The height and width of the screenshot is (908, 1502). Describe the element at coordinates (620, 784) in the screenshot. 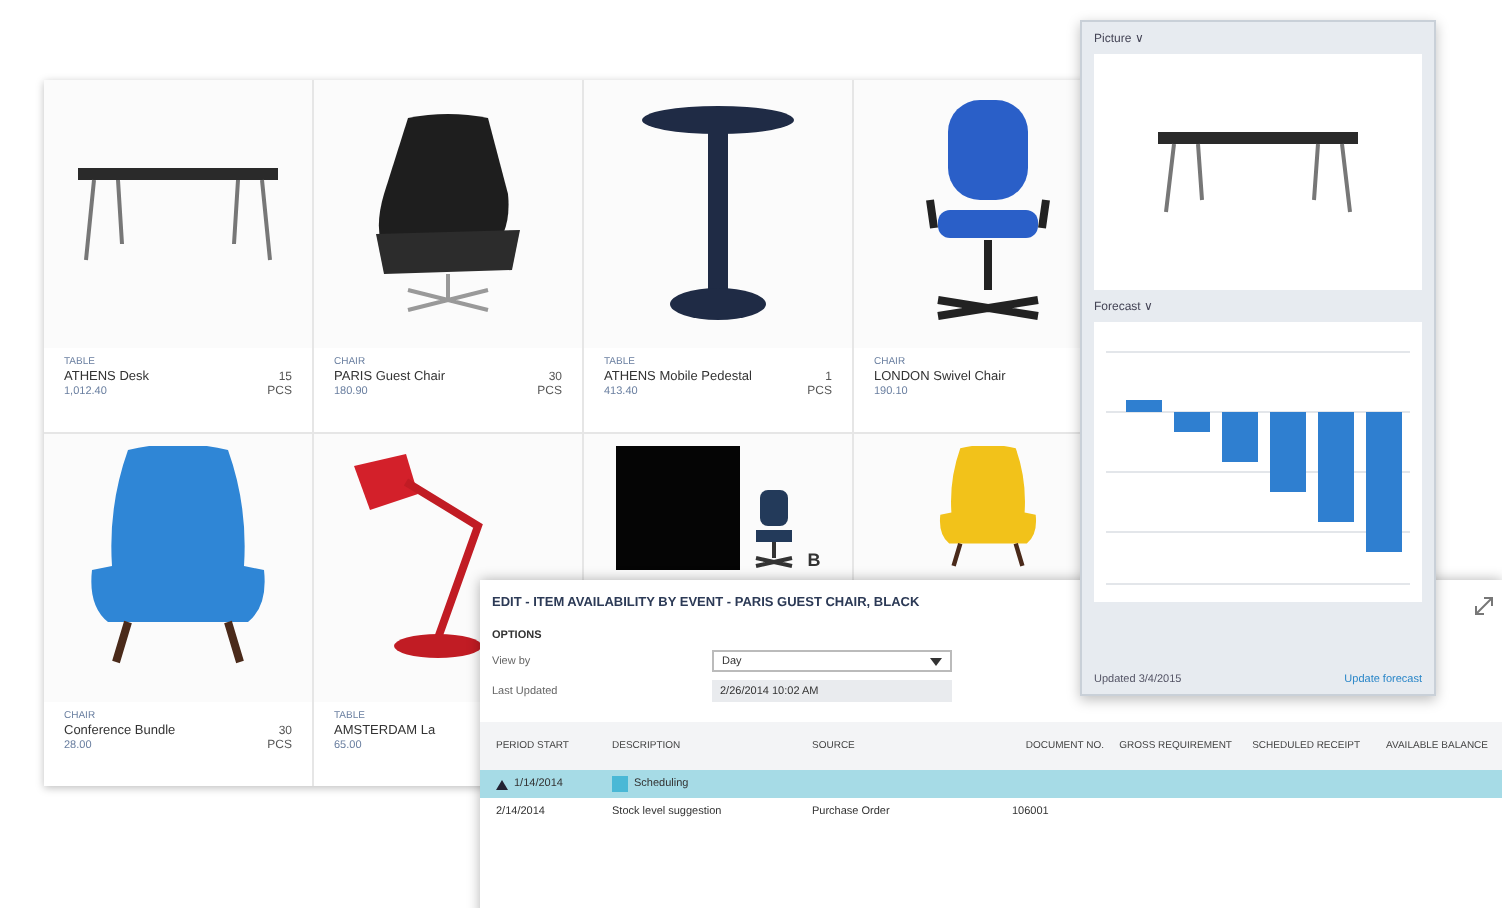

I see `row-marker-icon` at that location.